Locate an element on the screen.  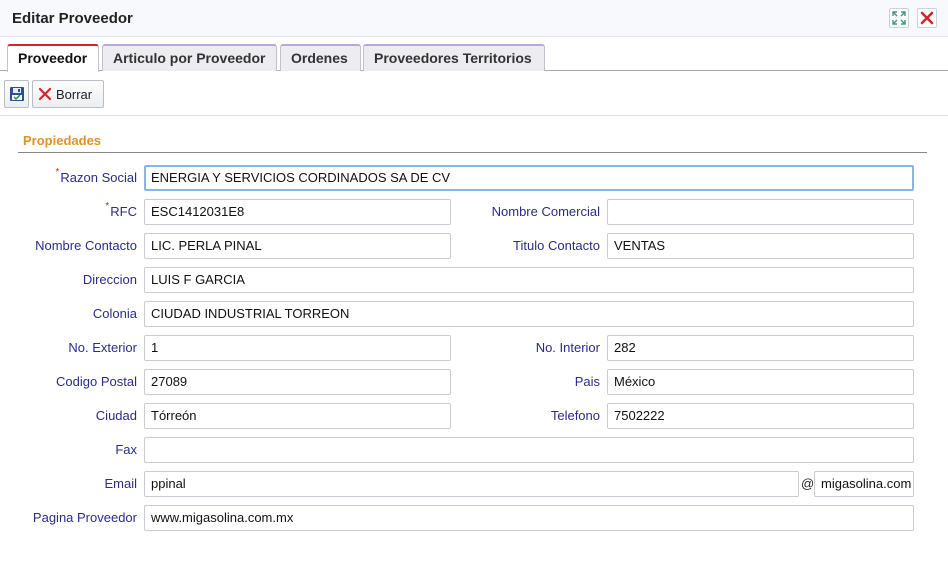
pagina-proveedor-input: www.migasolina.com.mx is located at coordinates (529, 518).